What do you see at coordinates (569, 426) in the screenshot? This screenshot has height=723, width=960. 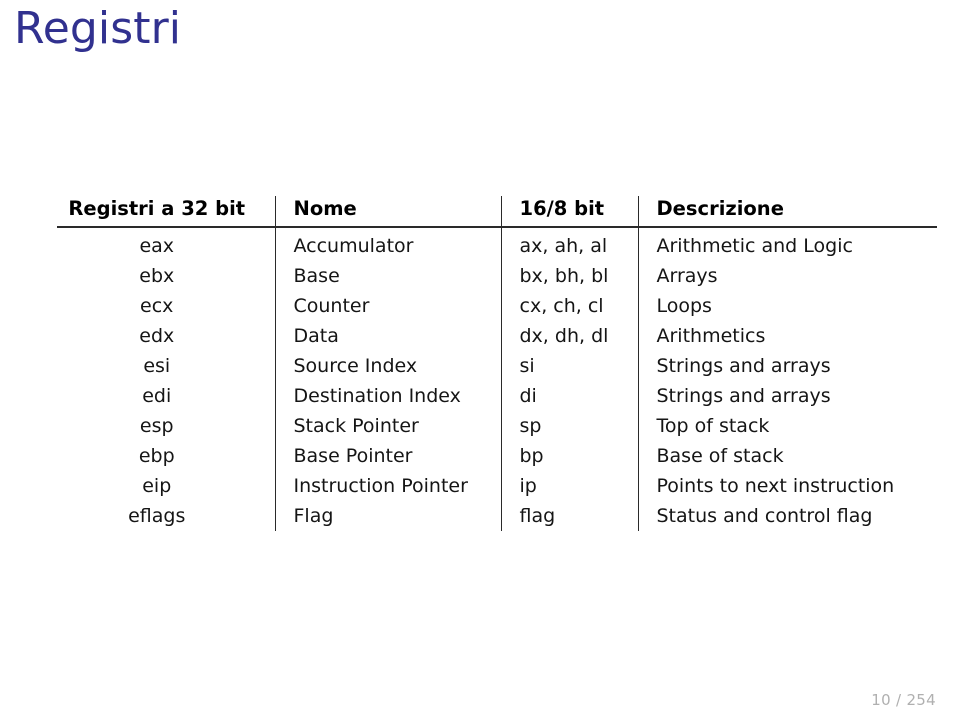 I see `cell-16-8-bit: sp` at bounding box center [569, 426].